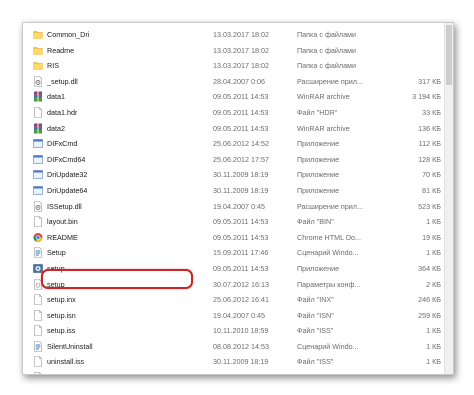  What do you see at coordinates (56, 253) in the screenshot?
I see `file-name: Setup` at bounding box center [56, 253].